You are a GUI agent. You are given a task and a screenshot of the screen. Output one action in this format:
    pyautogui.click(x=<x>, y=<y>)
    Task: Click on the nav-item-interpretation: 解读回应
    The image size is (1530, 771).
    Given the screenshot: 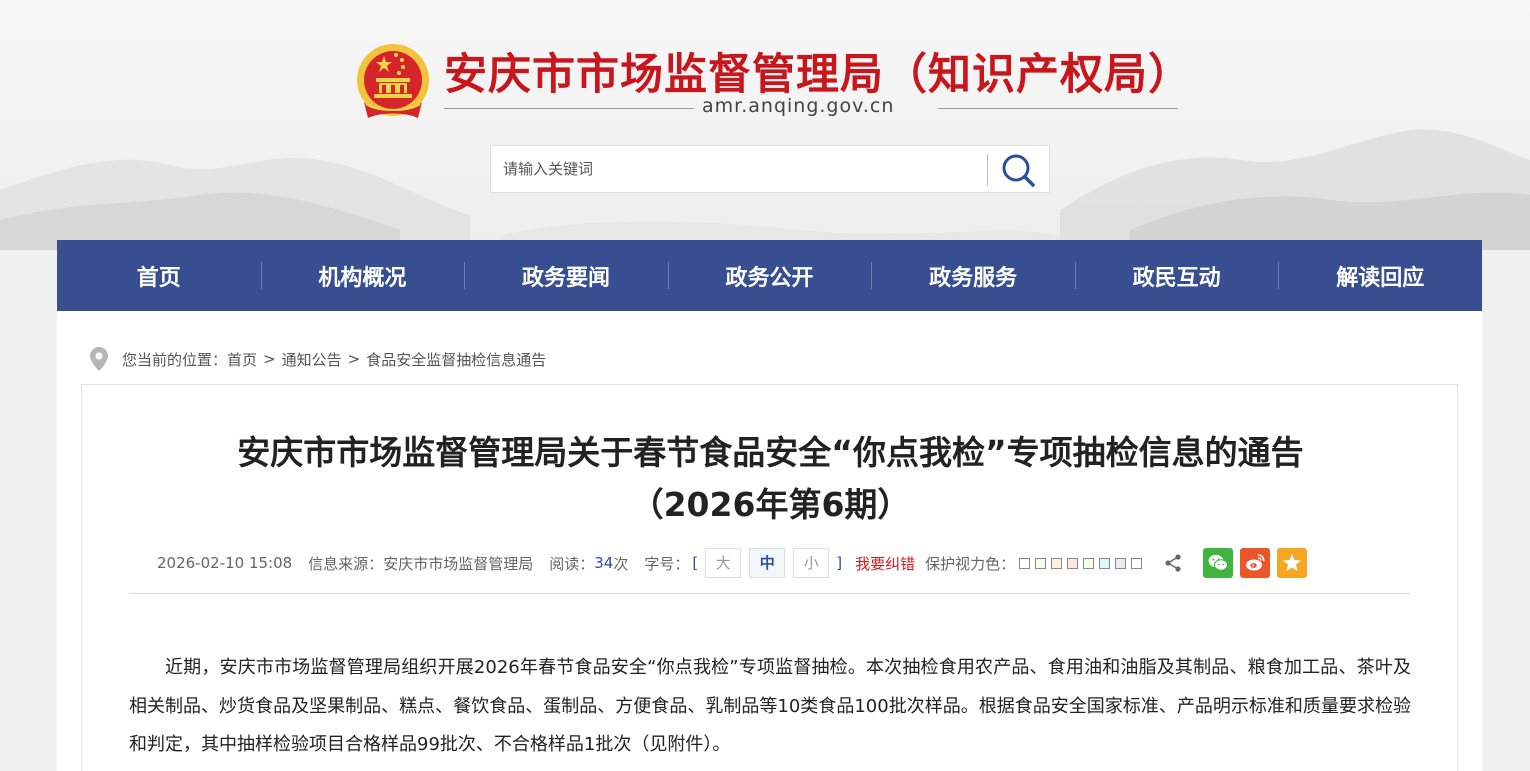 What is the action you would take?
    pyautogui.click(x=1380, y=275)
    